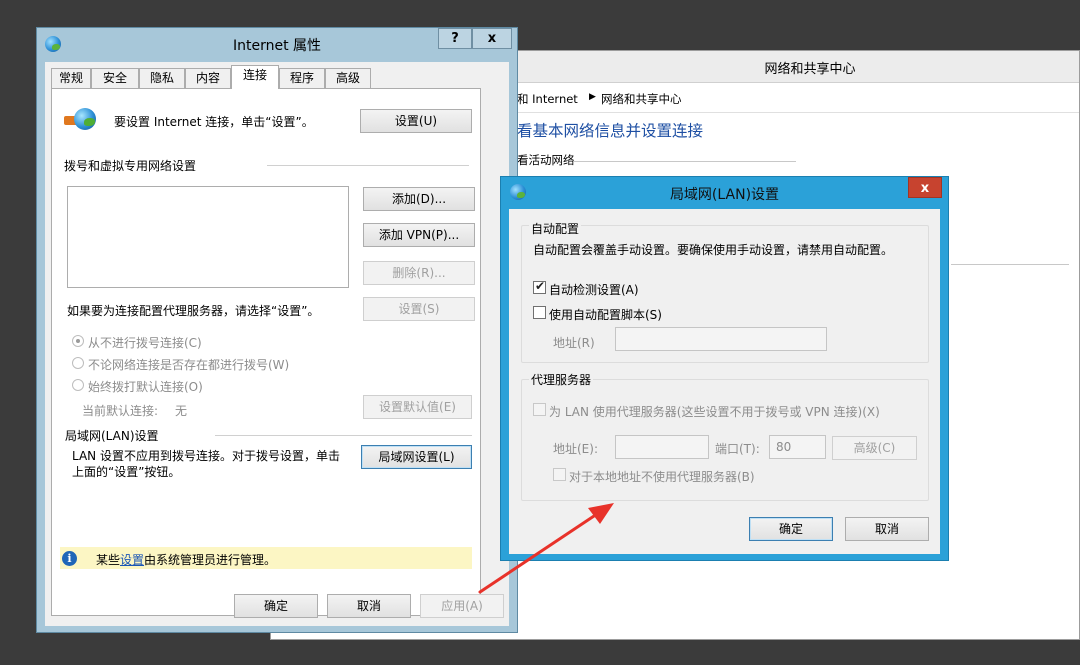 This screenshot has height=665, width=1080. I want to click on annotation-arrow-icon, so click(546, 548).